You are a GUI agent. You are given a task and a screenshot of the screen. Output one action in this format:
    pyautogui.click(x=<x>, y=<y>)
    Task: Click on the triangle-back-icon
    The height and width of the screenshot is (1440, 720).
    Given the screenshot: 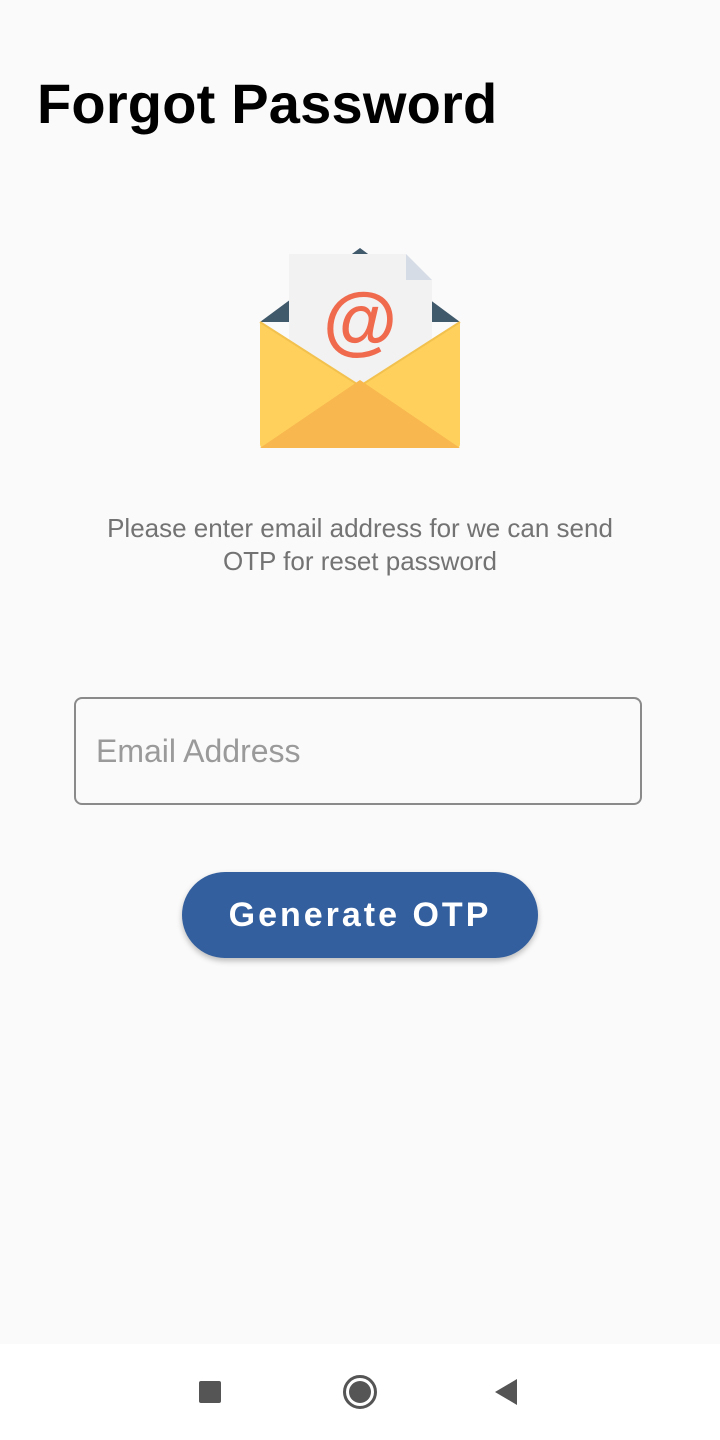 What is the action you would take?
    pyautogui.click(x=506, y=1392)
    